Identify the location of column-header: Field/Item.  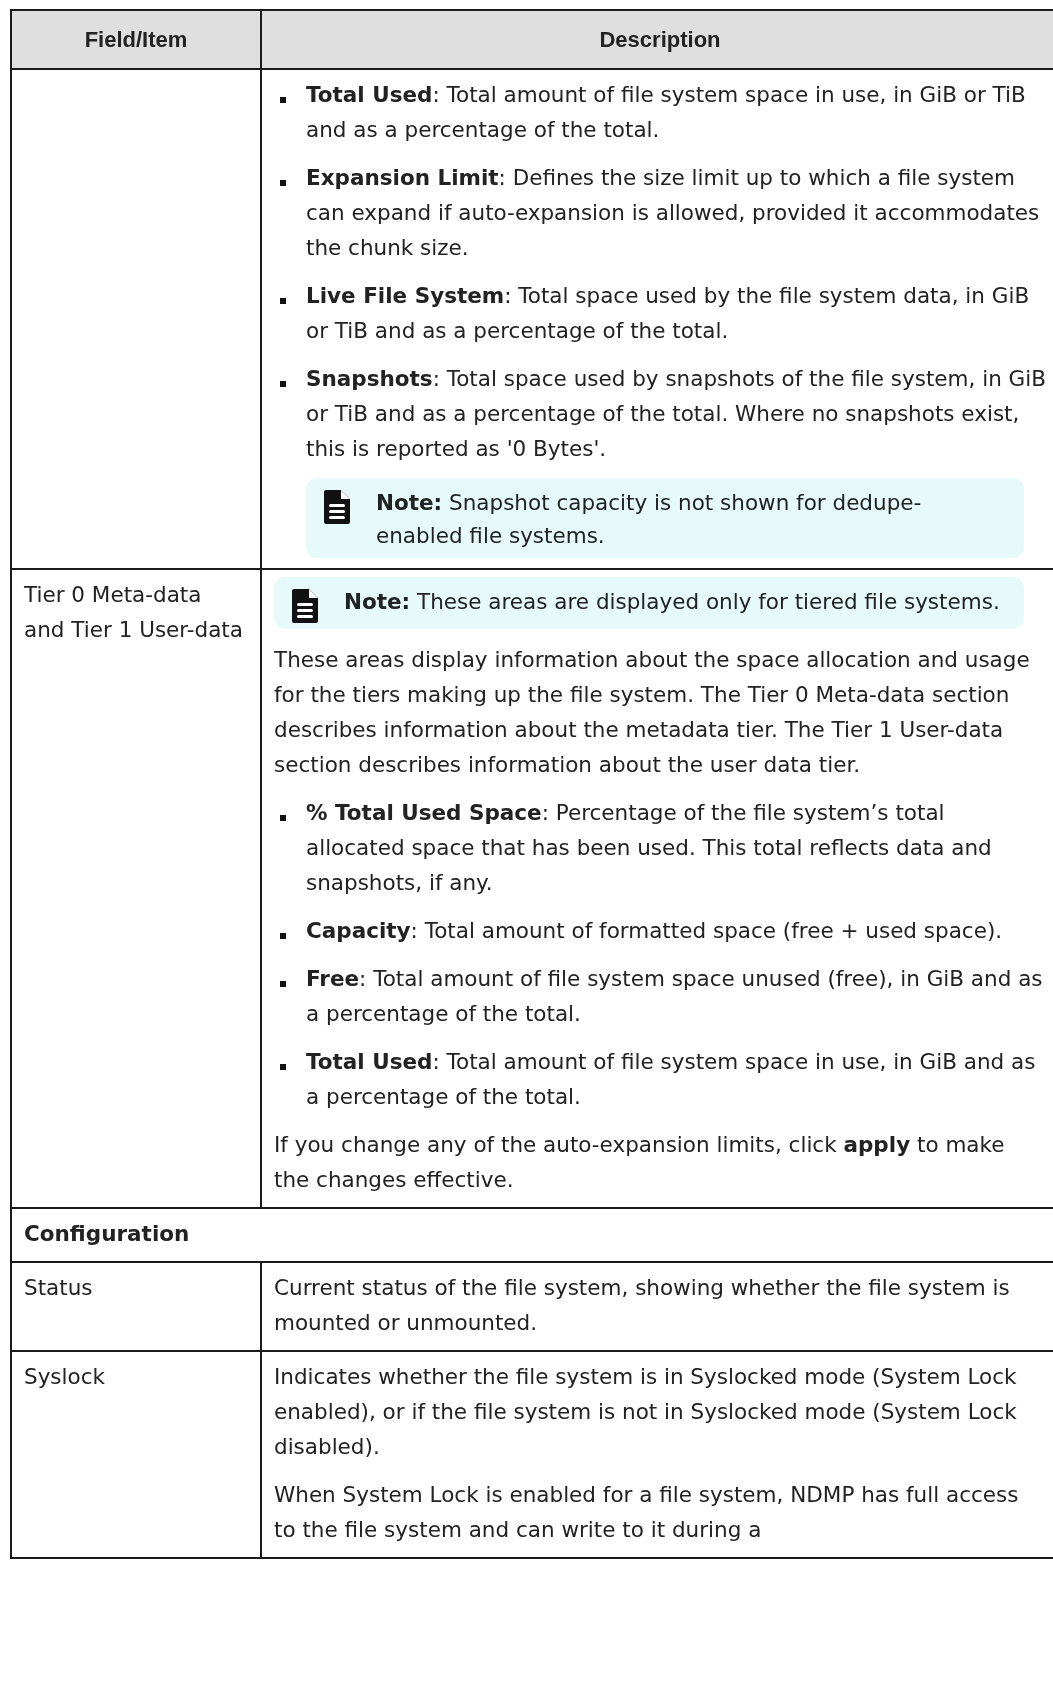
(136, 39).